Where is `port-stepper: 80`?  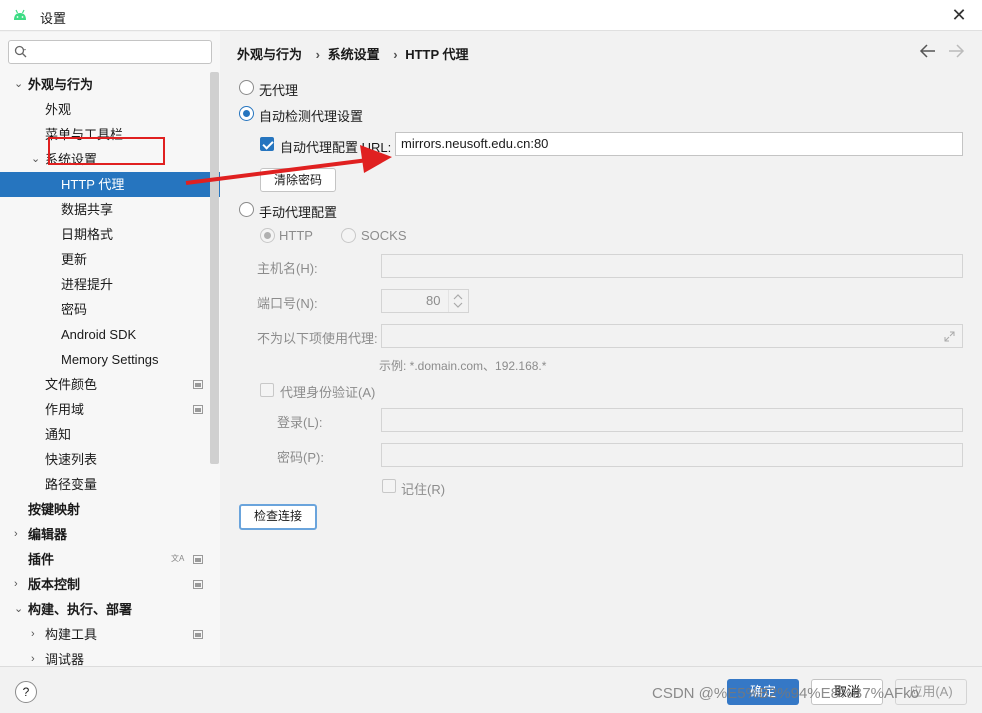
port-stepper: 80 is located at coordinates (425, 301).